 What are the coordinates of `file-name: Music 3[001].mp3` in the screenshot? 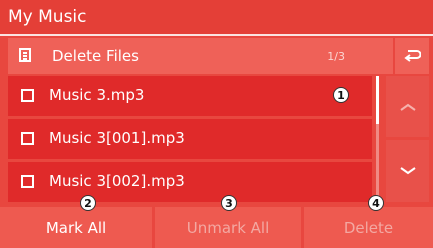 It's located at (117, 138).